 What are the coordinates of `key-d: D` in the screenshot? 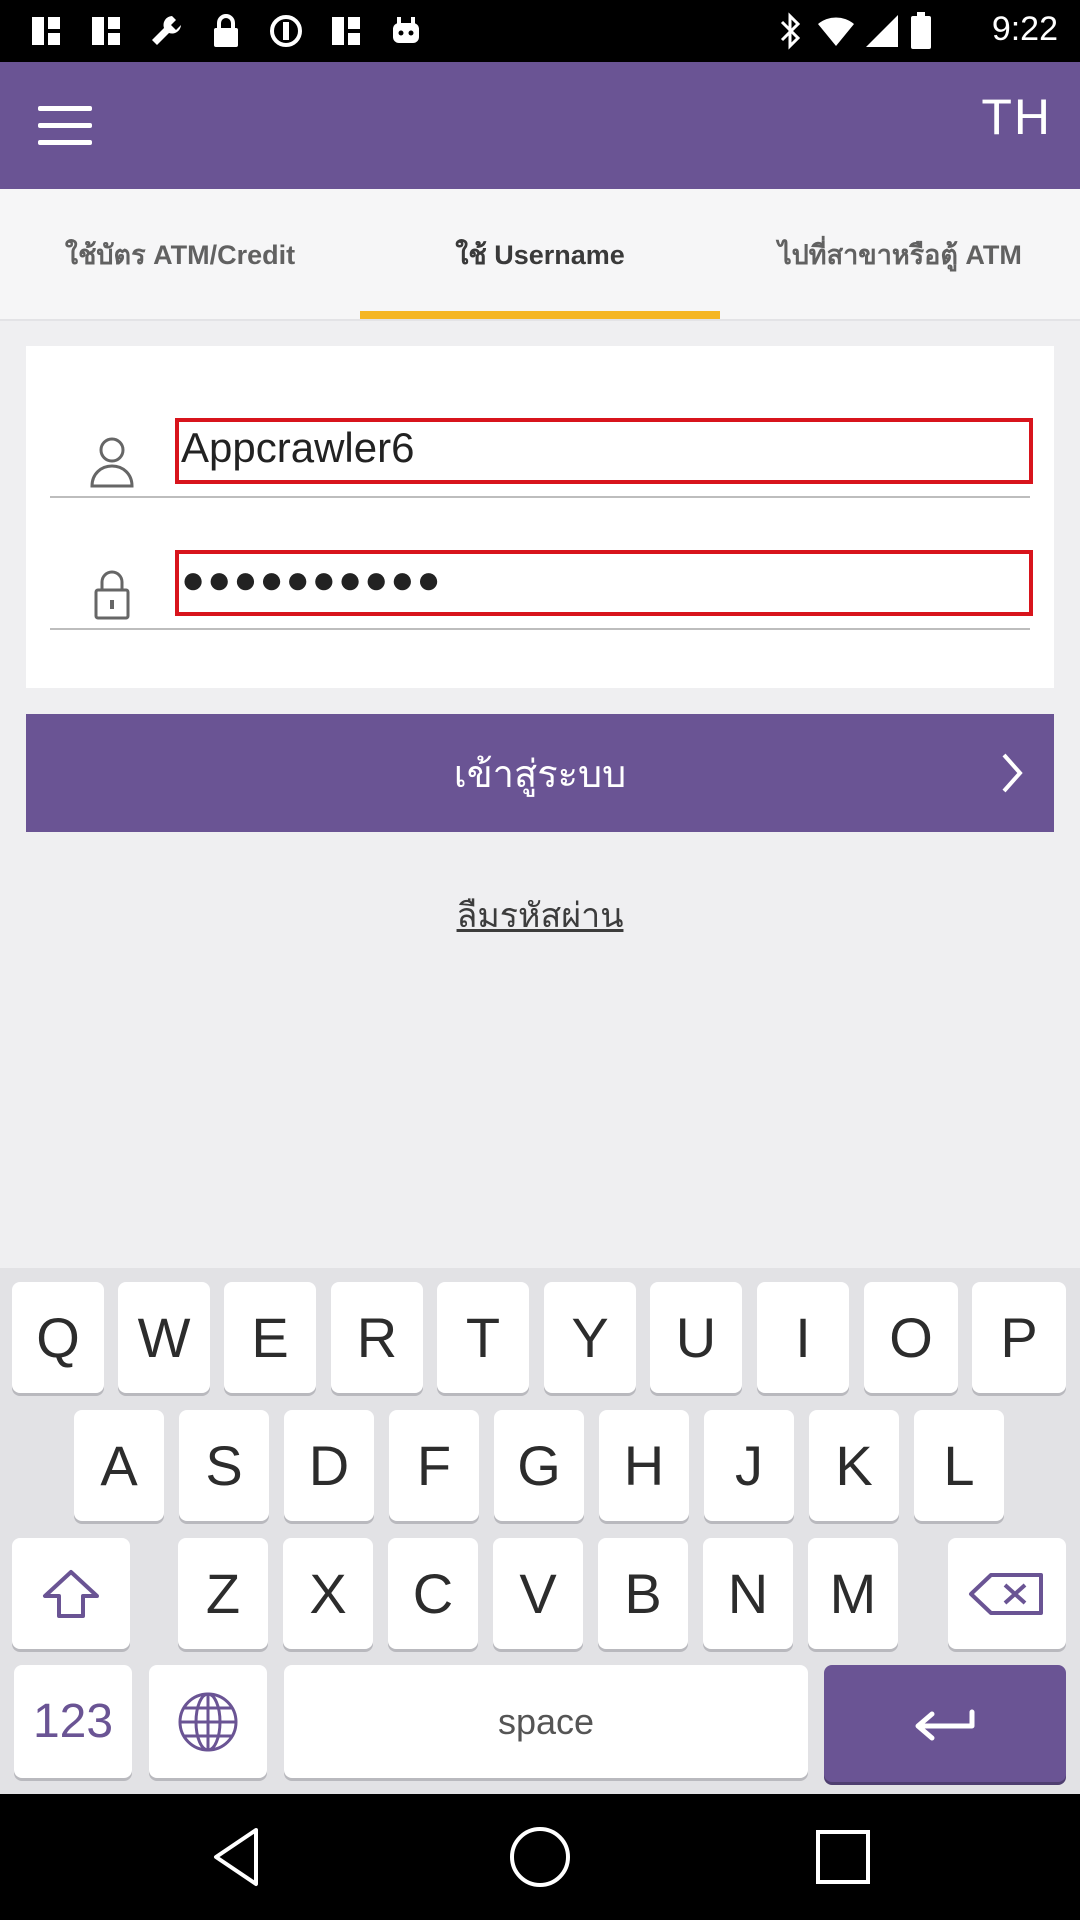 It's located at (329, 1465).